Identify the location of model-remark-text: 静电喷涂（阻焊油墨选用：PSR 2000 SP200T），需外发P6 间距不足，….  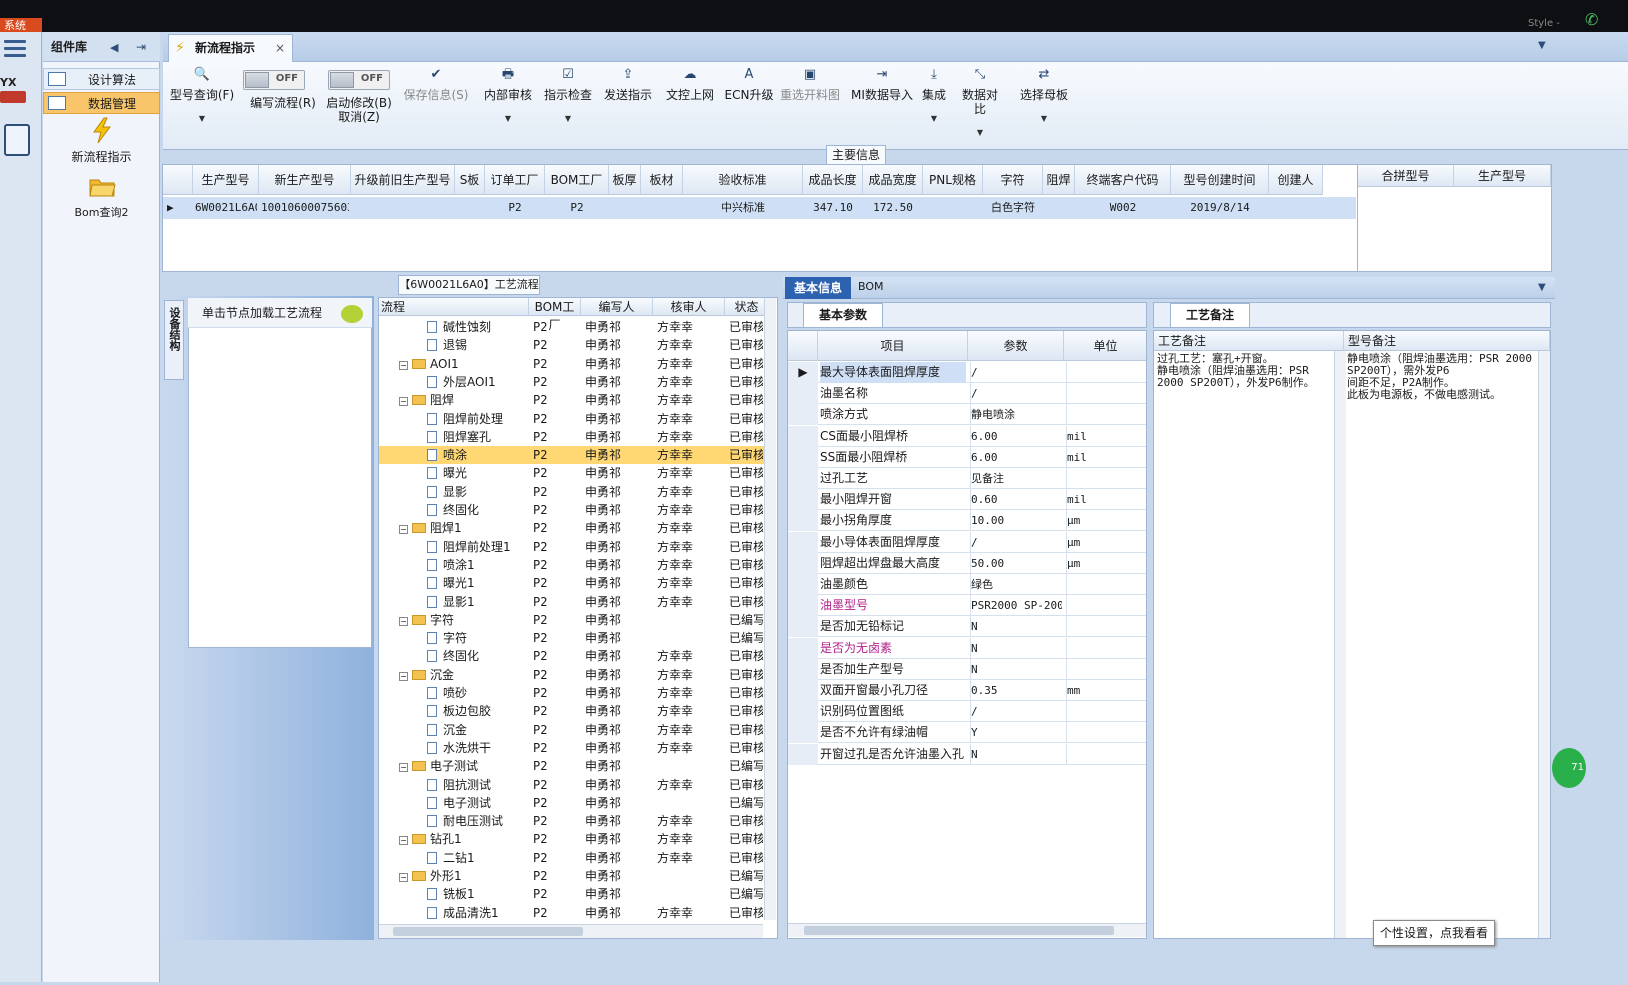
(1443, 377).